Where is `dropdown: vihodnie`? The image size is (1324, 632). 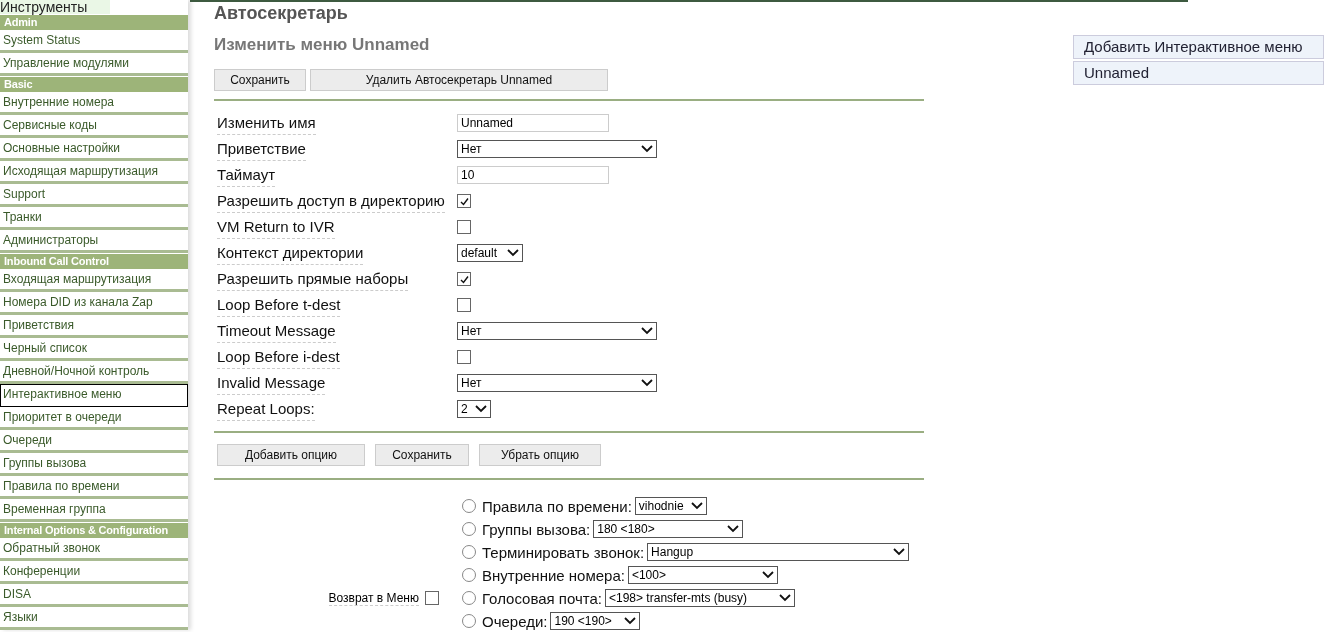 dropdown: vihodnie is located at coordinates (670, 506).